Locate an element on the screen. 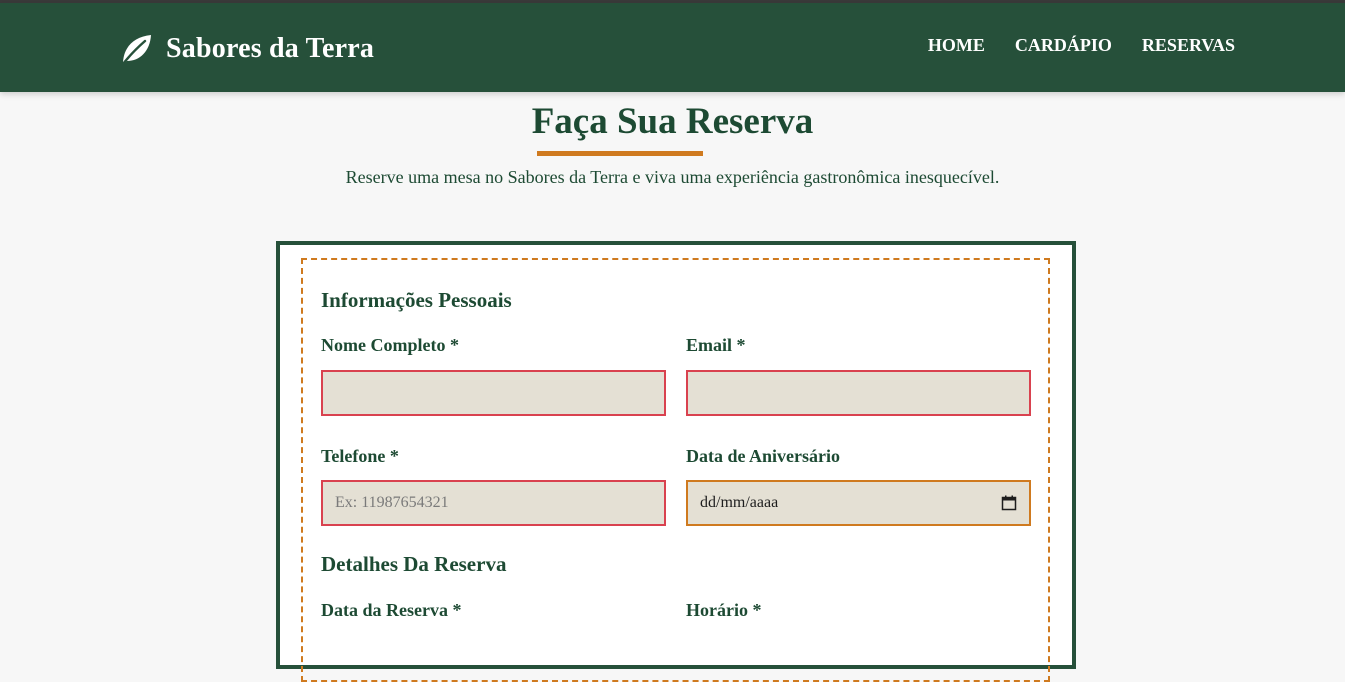 The width and height of the screenshot is (1345, 682). reservation-date-label: Data da Reserva * is located at coordinates (391, 610).